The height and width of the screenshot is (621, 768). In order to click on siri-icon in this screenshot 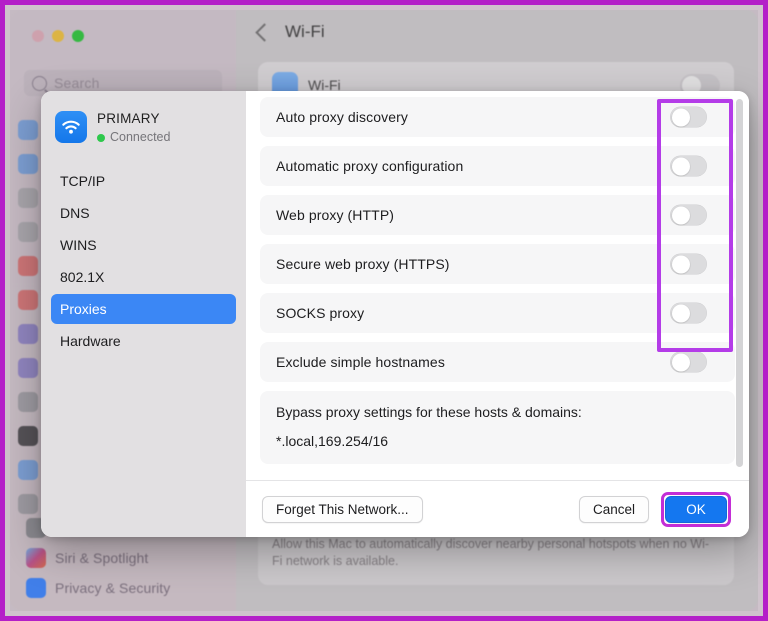, I will do `click(36, 558)`.